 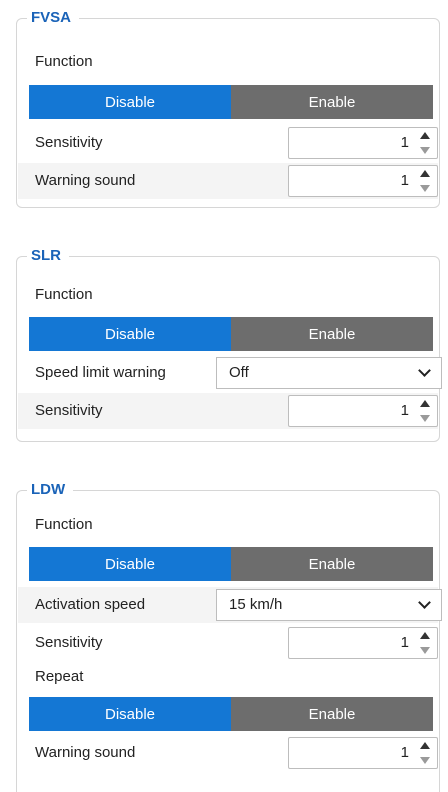 What do you see at coordinates (90, 604) in the screenshot?
I see `ldw-activation-speed-label: Activation speed` at bounding box center [90, 604].